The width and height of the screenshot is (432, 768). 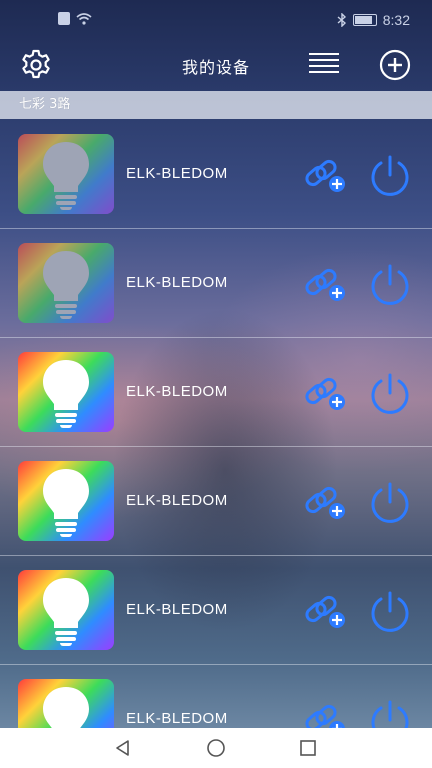 I want to click on status-bar: 8:32, so click(x=216, y=20).